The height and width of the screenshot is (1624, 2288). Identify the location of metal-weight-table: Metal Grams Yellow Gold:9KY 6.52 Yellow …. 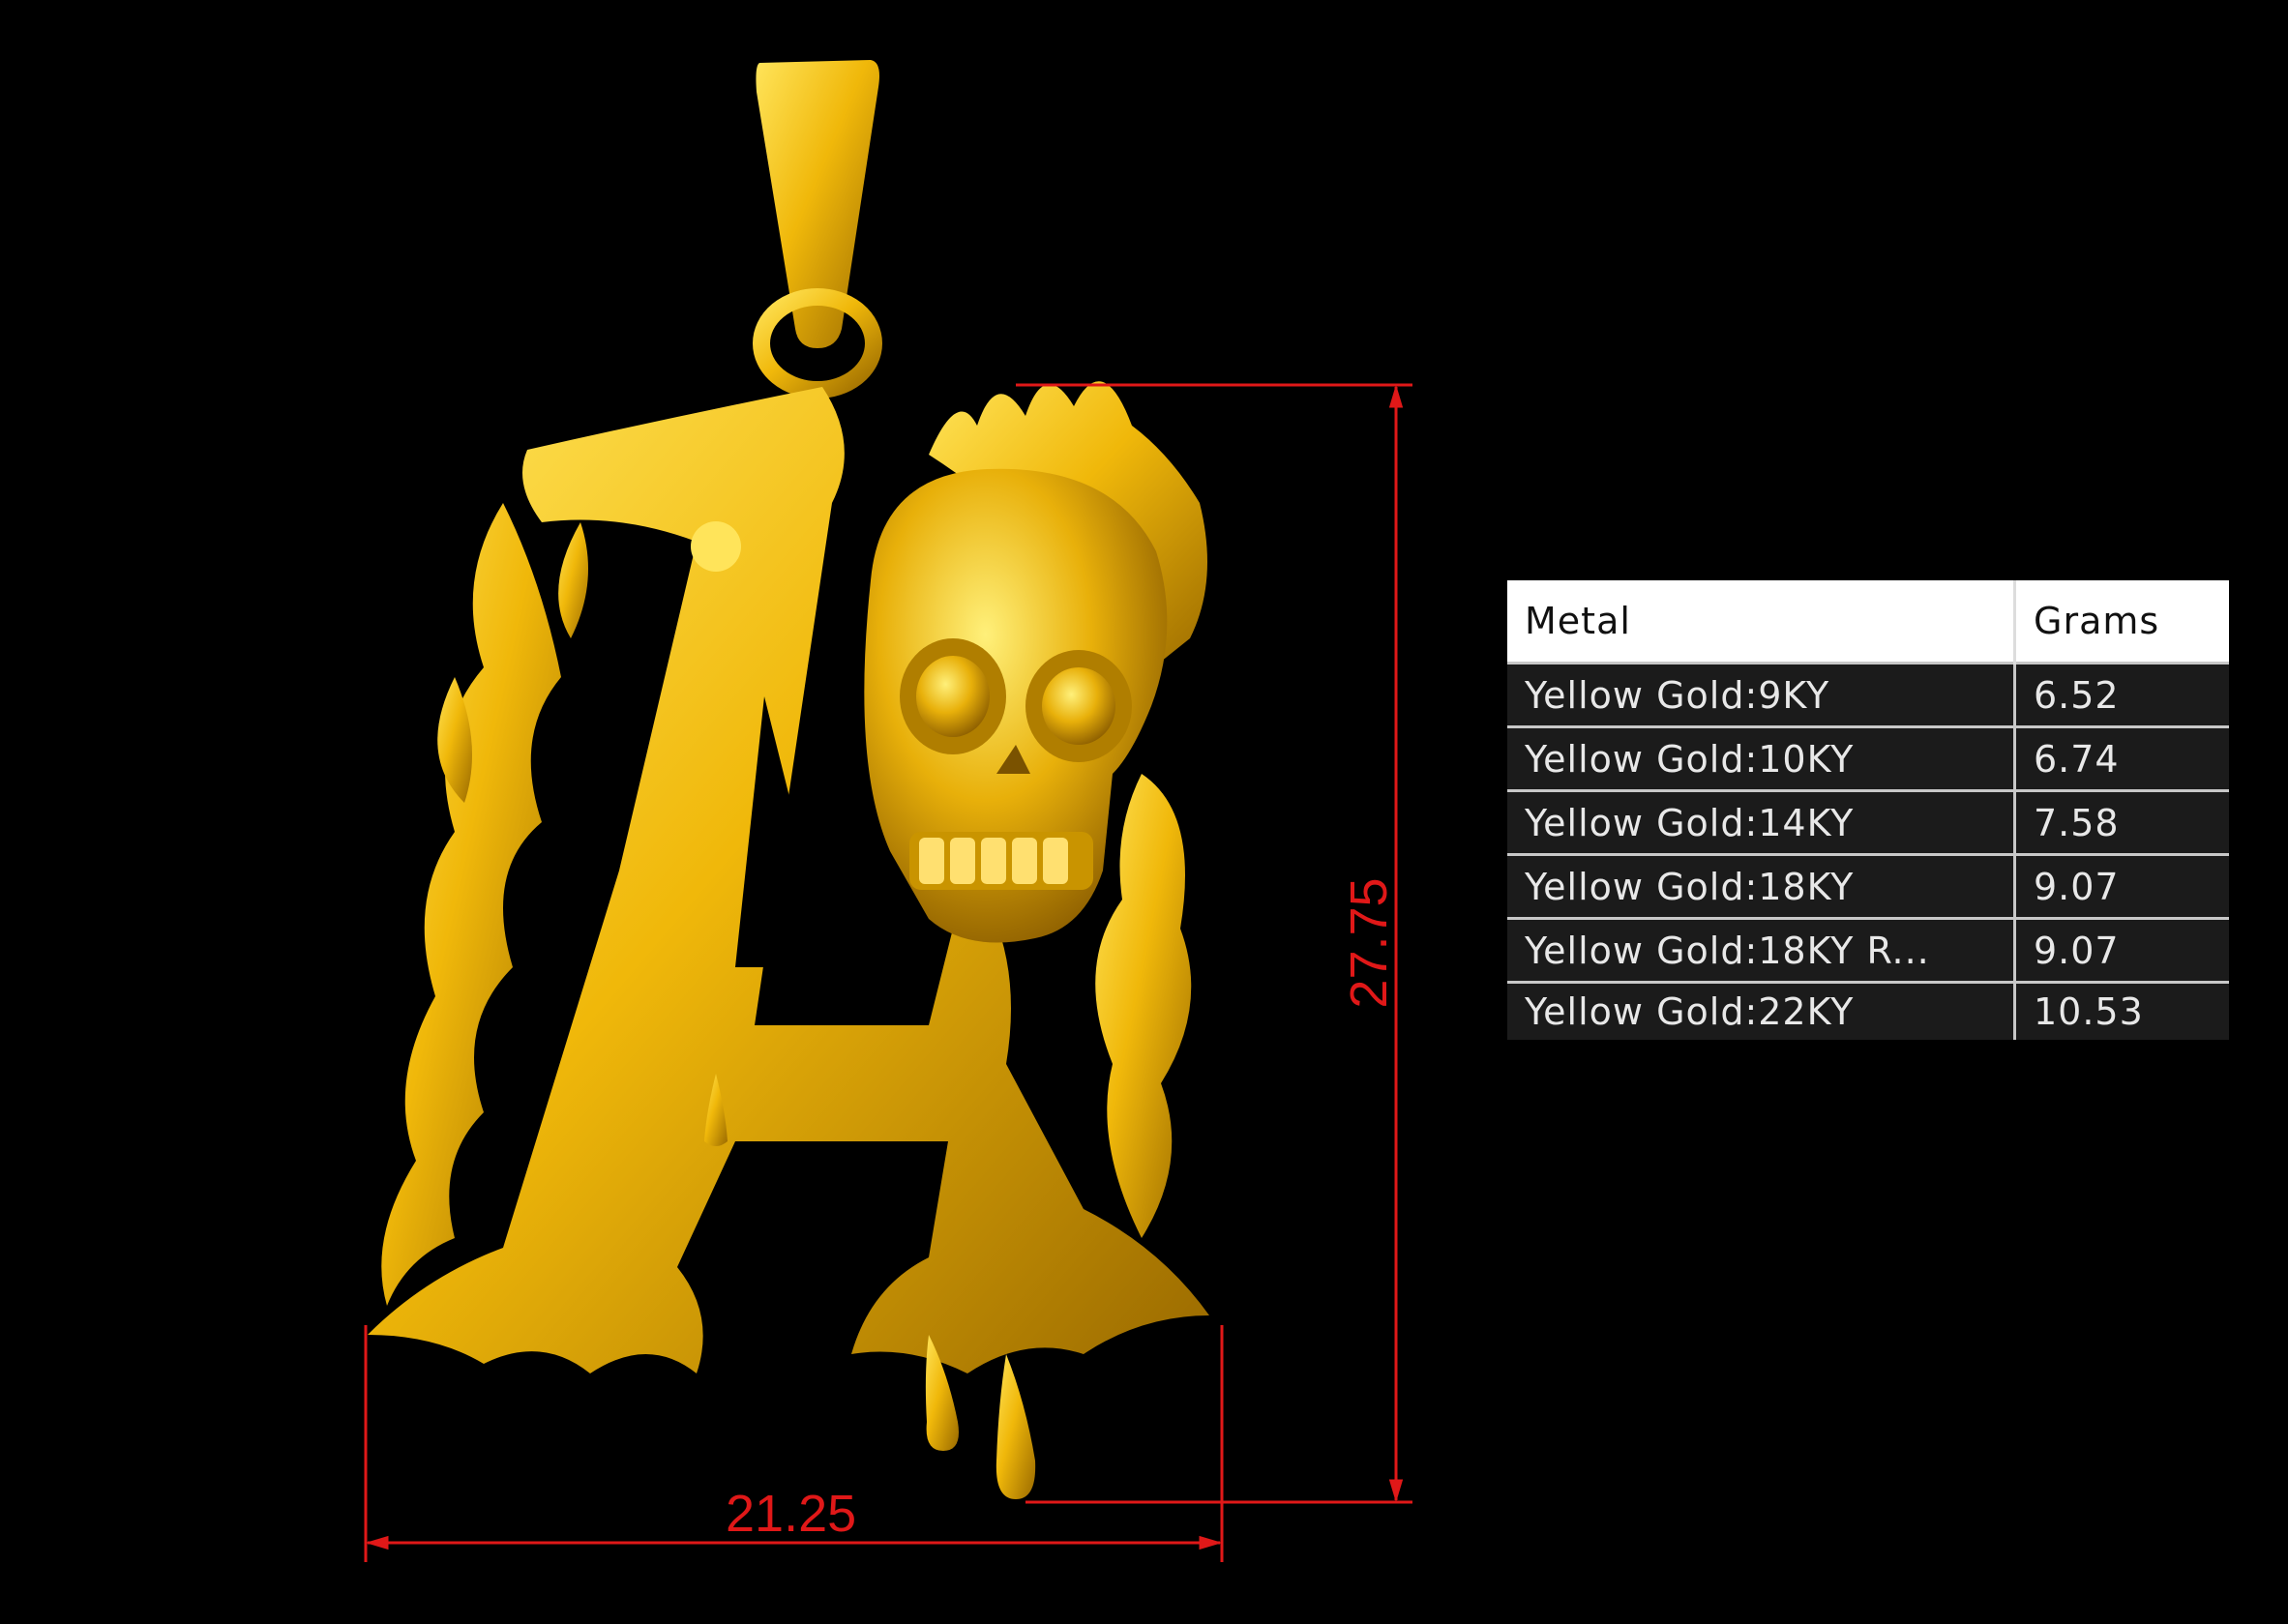
(1868, 810).